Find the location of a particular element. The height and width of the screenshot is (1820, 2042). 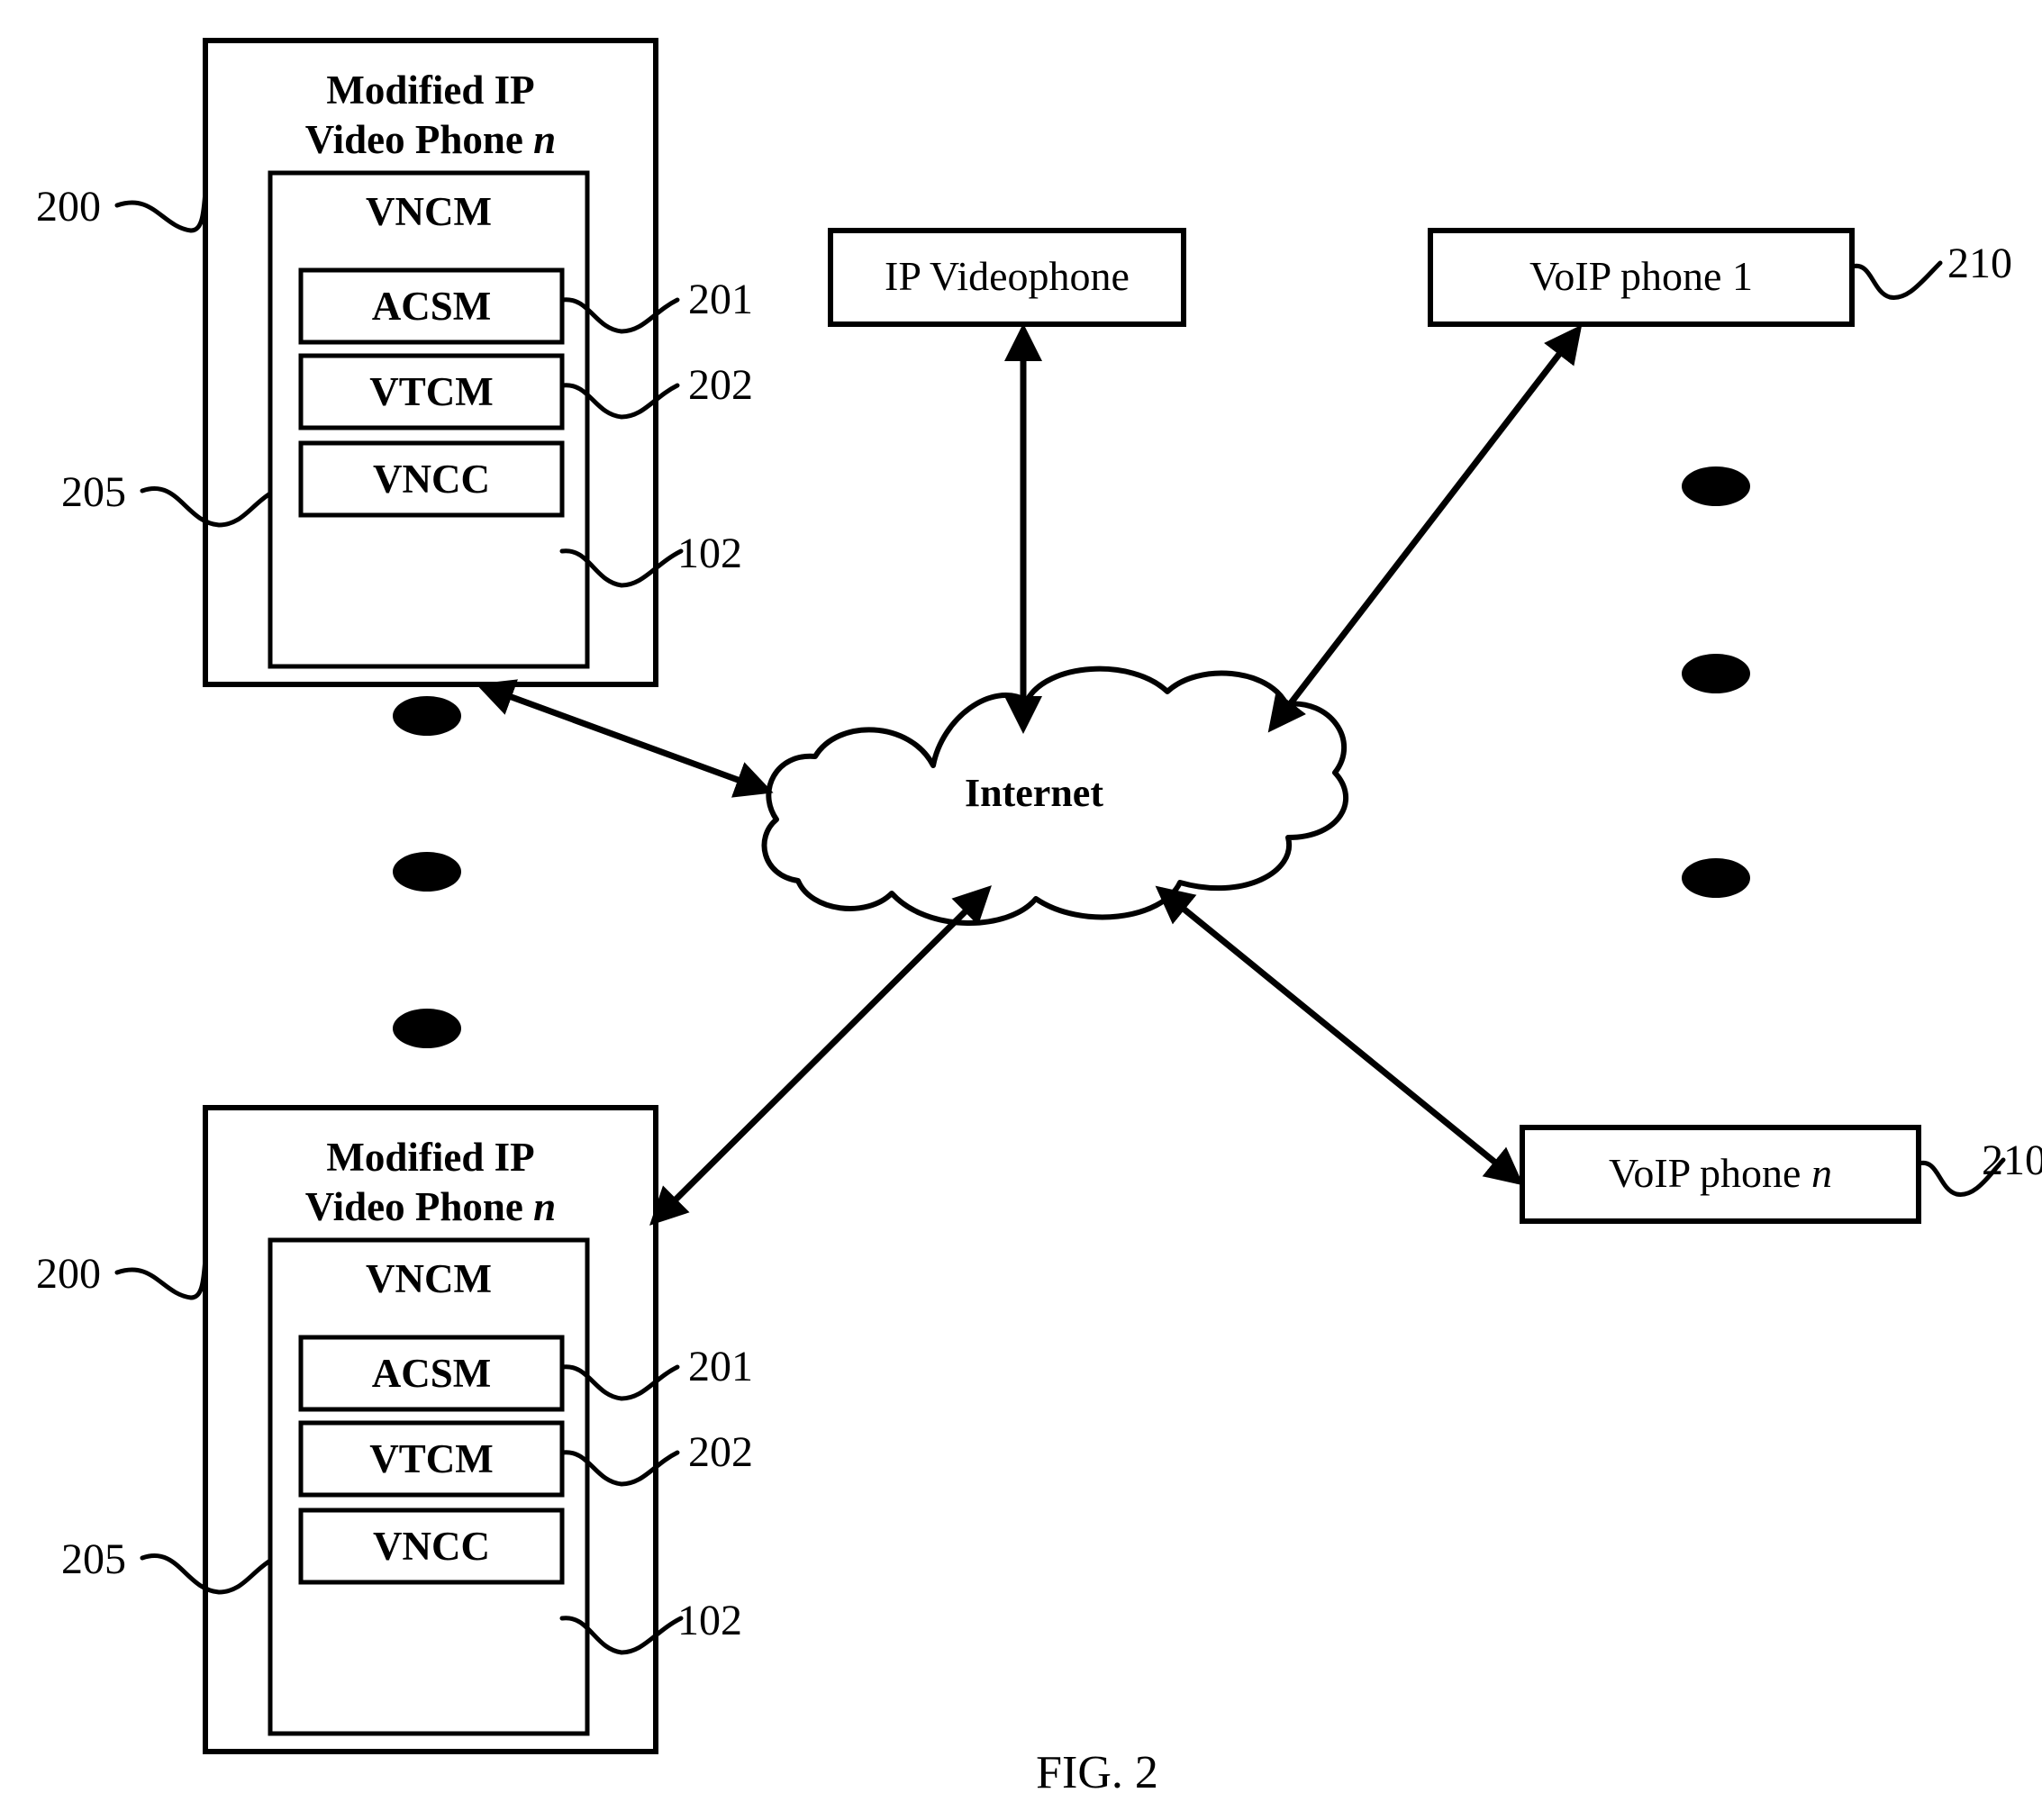

phone-top-ref-200-leader is located at coordinates (161, 211).